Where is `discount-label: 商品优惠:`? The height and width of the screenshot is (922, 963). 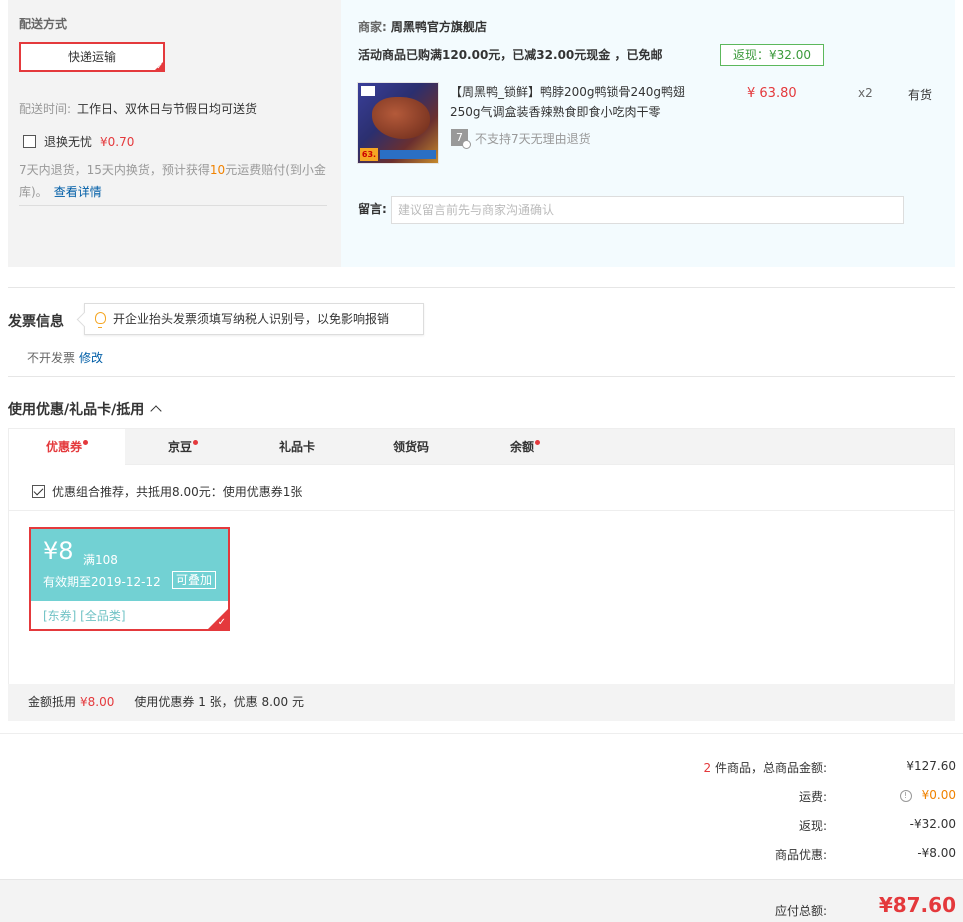
discount-label: 商品优惠: is located at coordinates (800, 855).